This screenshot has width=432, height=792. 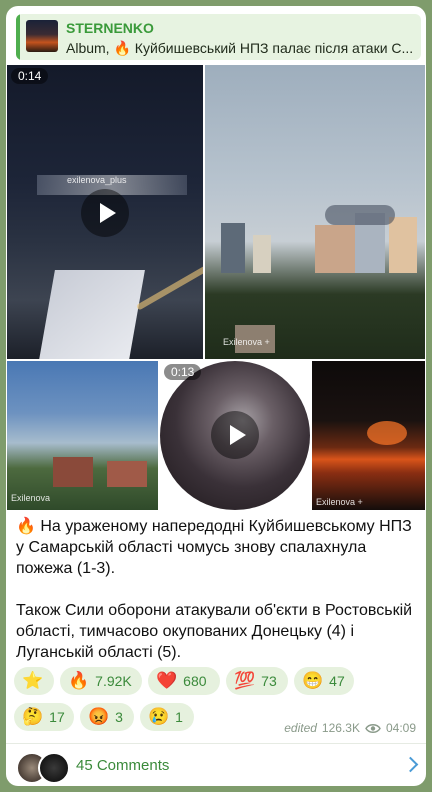 I want to click on reply-thumbnail, so click(x=42, y=36).